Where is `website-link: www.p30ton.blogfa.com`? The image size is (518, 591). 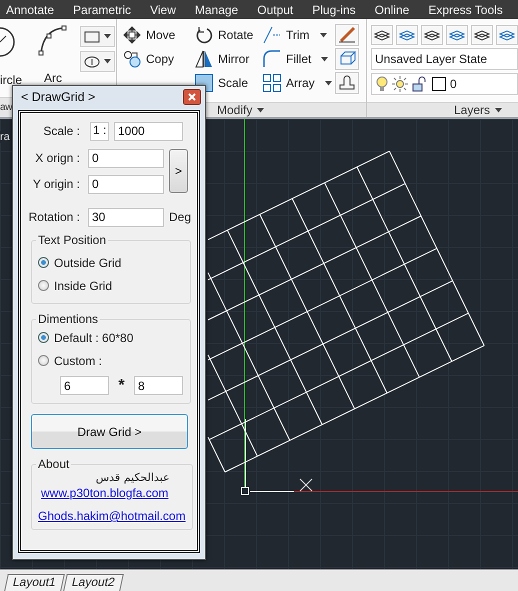 website-link: www.p30ton.blogfa.com is located at coordinates (113, 493).